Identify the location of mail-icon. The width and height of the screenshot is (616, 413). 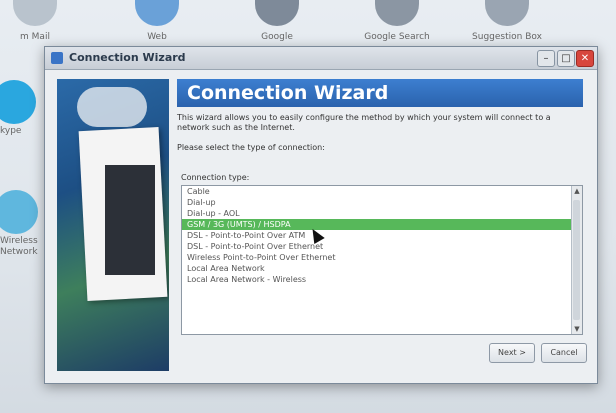
(35, 13).